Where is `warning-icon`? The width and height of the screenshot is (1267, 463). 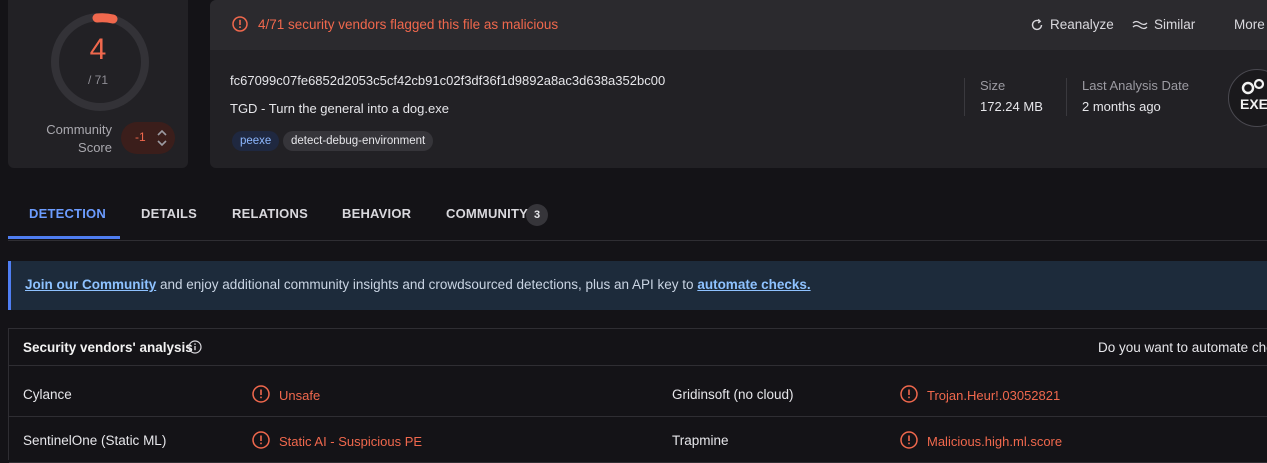
warning-icon is located at coordinates (240, 24).